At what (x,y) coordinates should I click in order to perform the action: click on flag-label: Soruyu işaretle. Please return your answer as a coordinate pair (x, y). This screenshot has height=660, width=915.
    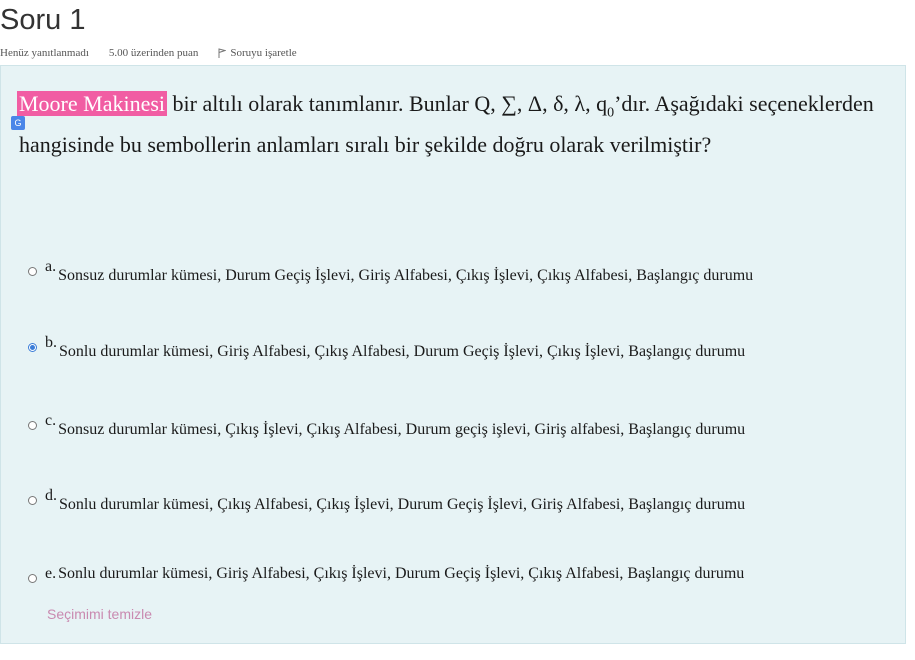
    Looking at the image, I should click on (263, 53).